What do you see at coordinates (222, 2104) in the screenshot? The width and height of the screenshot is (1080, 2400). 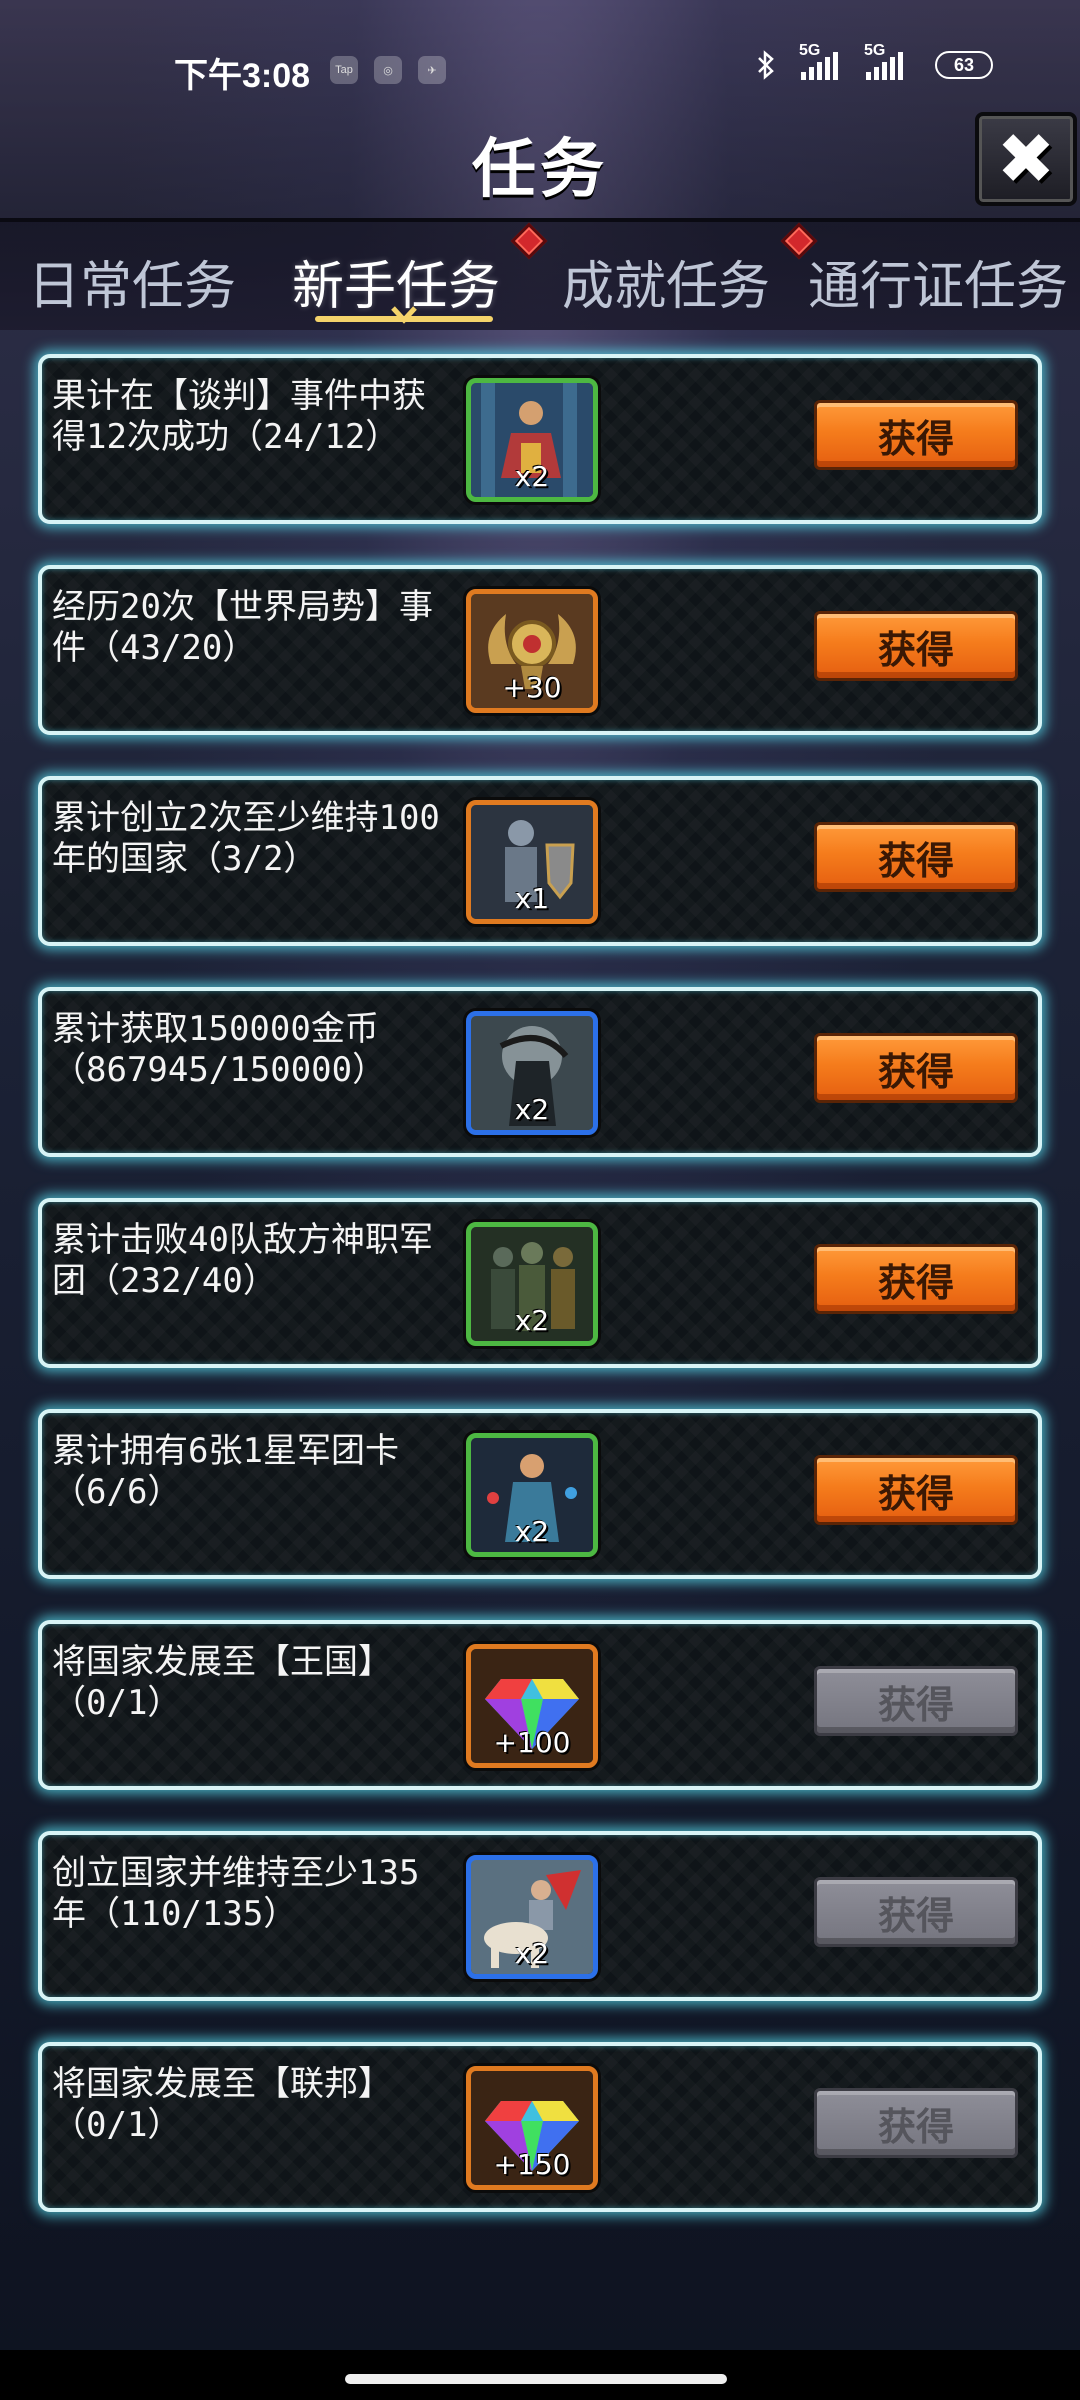 I see `task-description: 将国家发展至【联邦】（0/1）` at bounding box center [222, 2104].